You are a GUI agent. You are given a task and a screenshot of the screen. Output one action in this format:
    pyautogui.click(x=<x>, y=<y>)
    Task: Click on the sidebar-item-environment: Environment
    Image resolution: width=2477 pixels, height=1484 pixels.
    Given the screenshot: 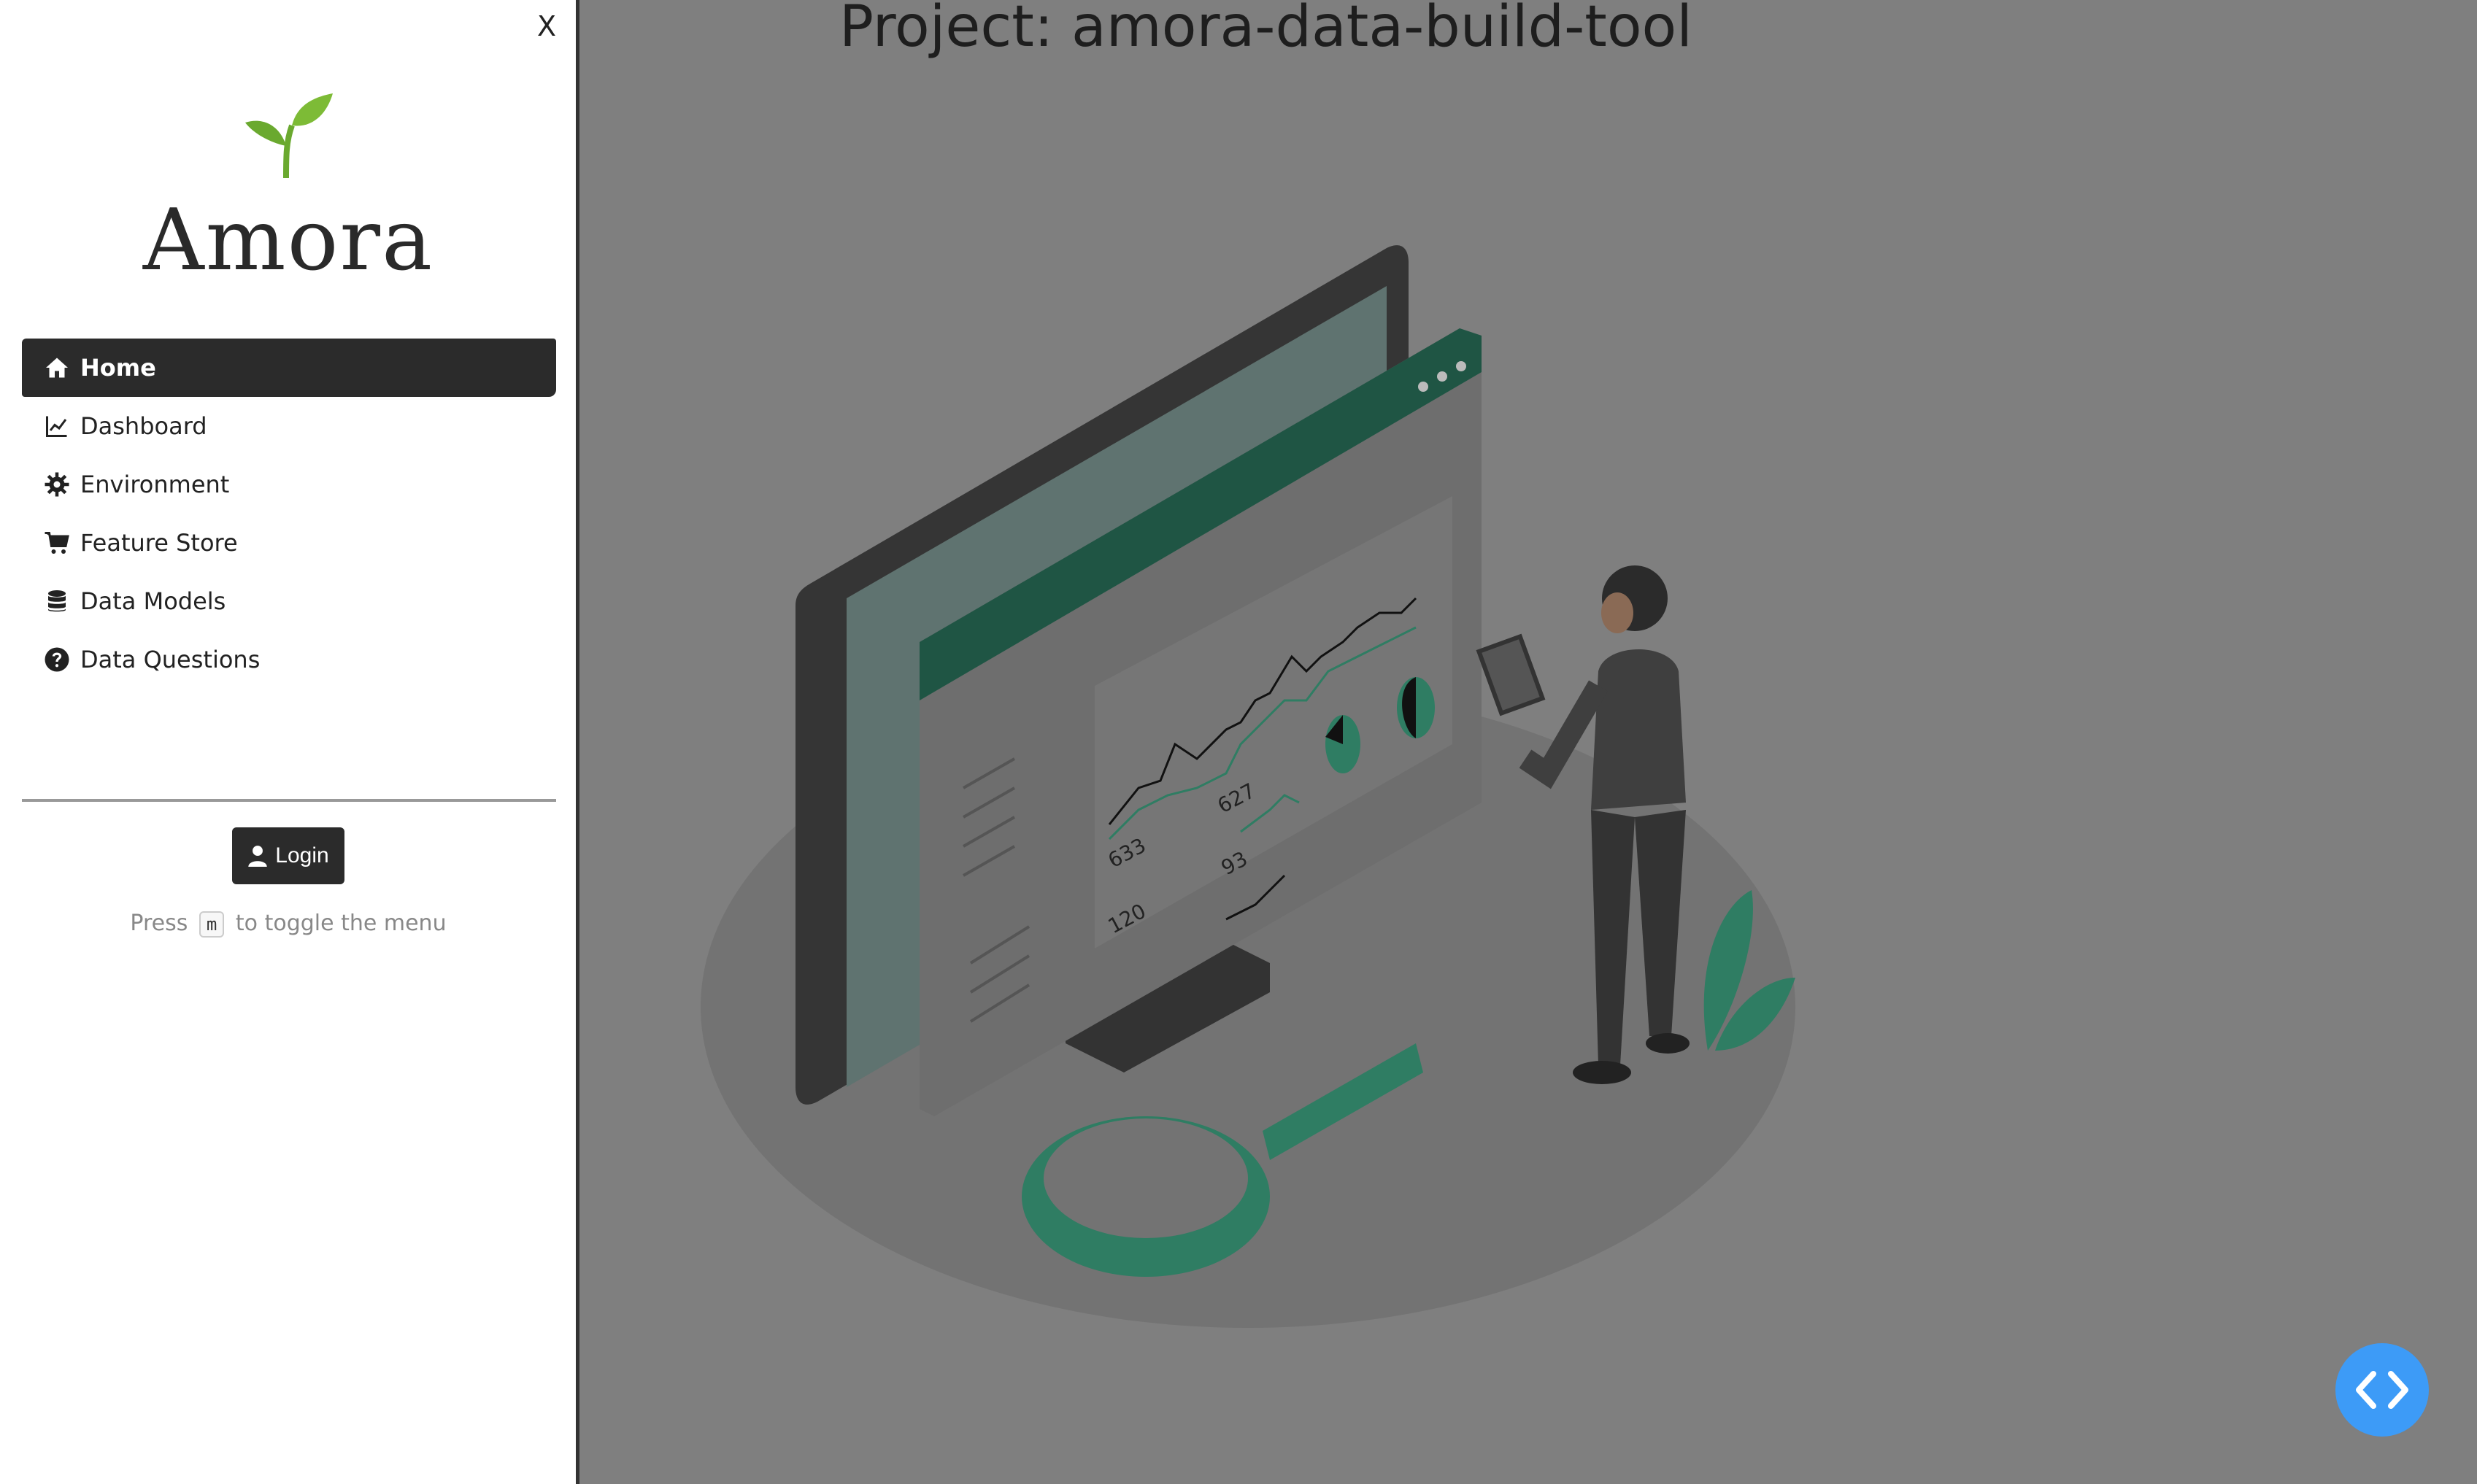 What is the action you would take?
    pyautogui.click(x=289, y=484)
    